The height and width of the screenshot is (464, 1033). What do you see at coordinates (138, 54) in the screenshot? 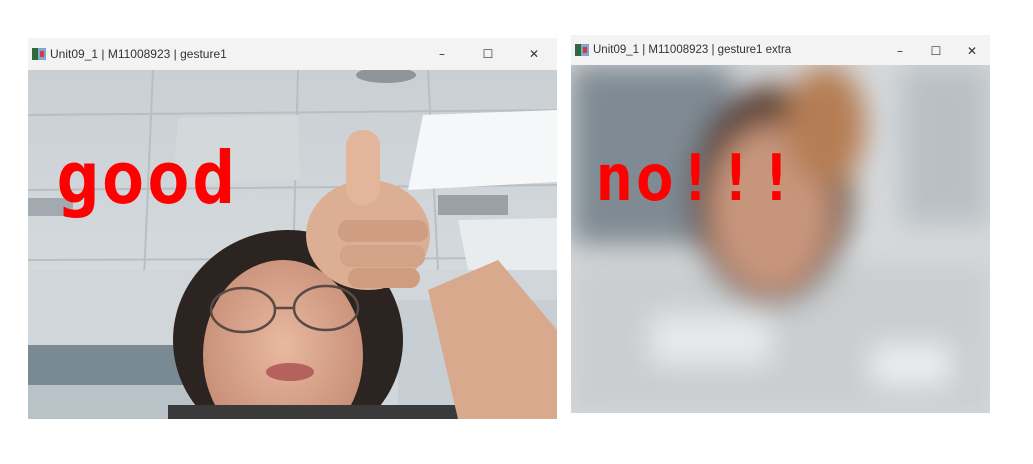
I see `window-title: Unit09_1 | M11008923 | gesture1` at bounding box center [138, 54].